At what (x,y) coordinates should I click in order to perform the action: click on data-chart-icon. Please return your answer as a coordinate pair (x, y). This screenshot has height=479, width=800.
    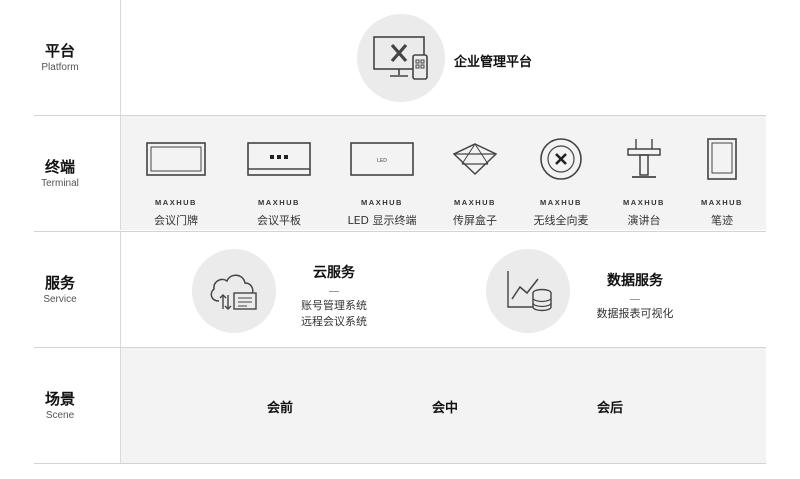
    Looking at the image, I should click on (529, 291).